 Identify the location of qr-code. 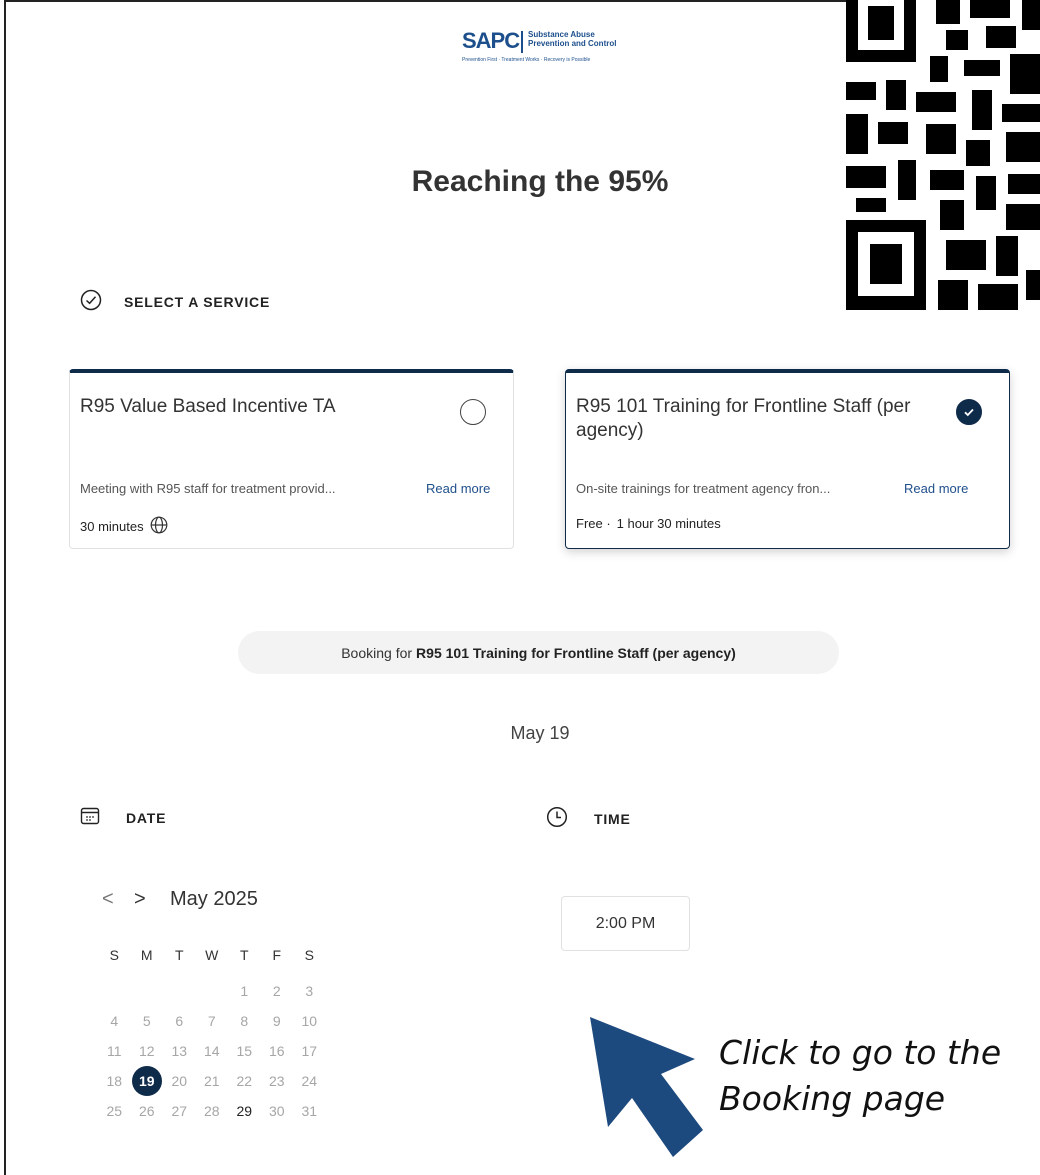
(943, 155).